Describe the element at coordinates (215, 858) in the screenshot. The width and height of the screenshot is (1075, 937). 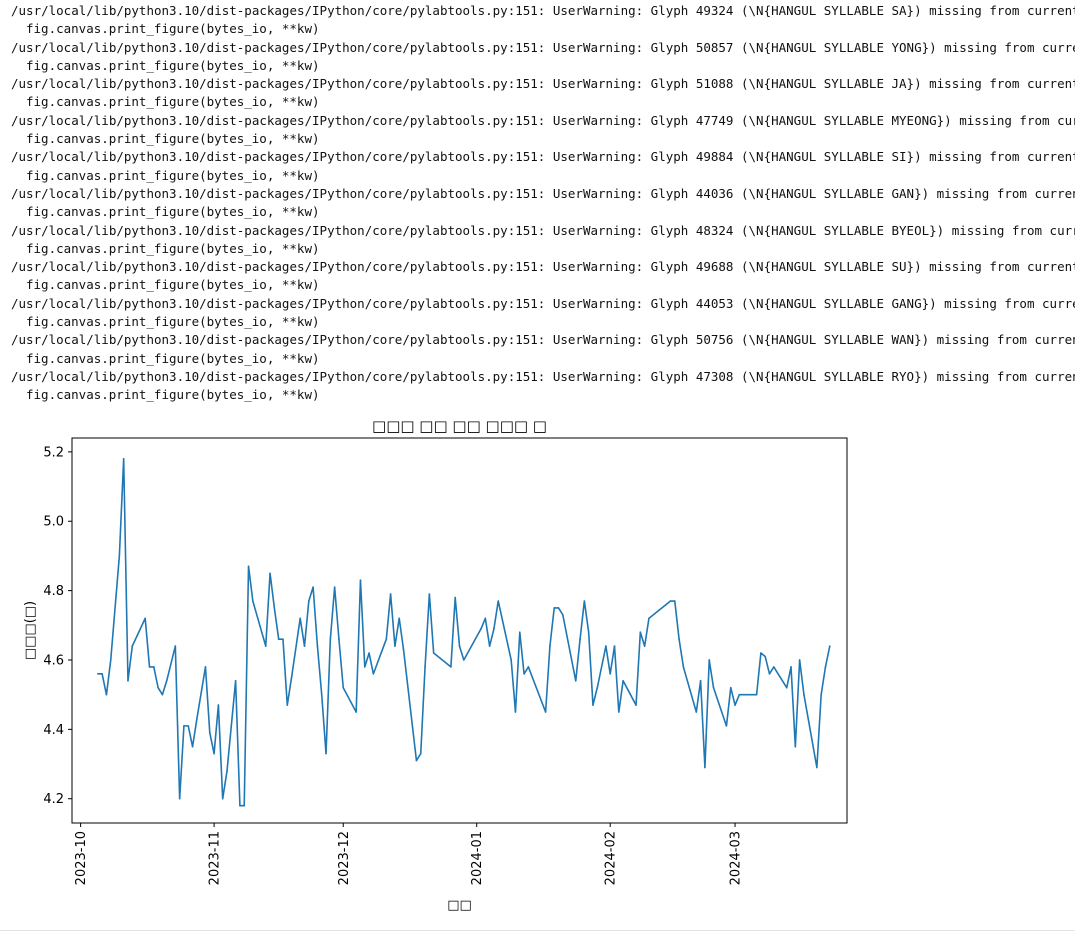
I see `x-tick-label: 2023-11` at that location.